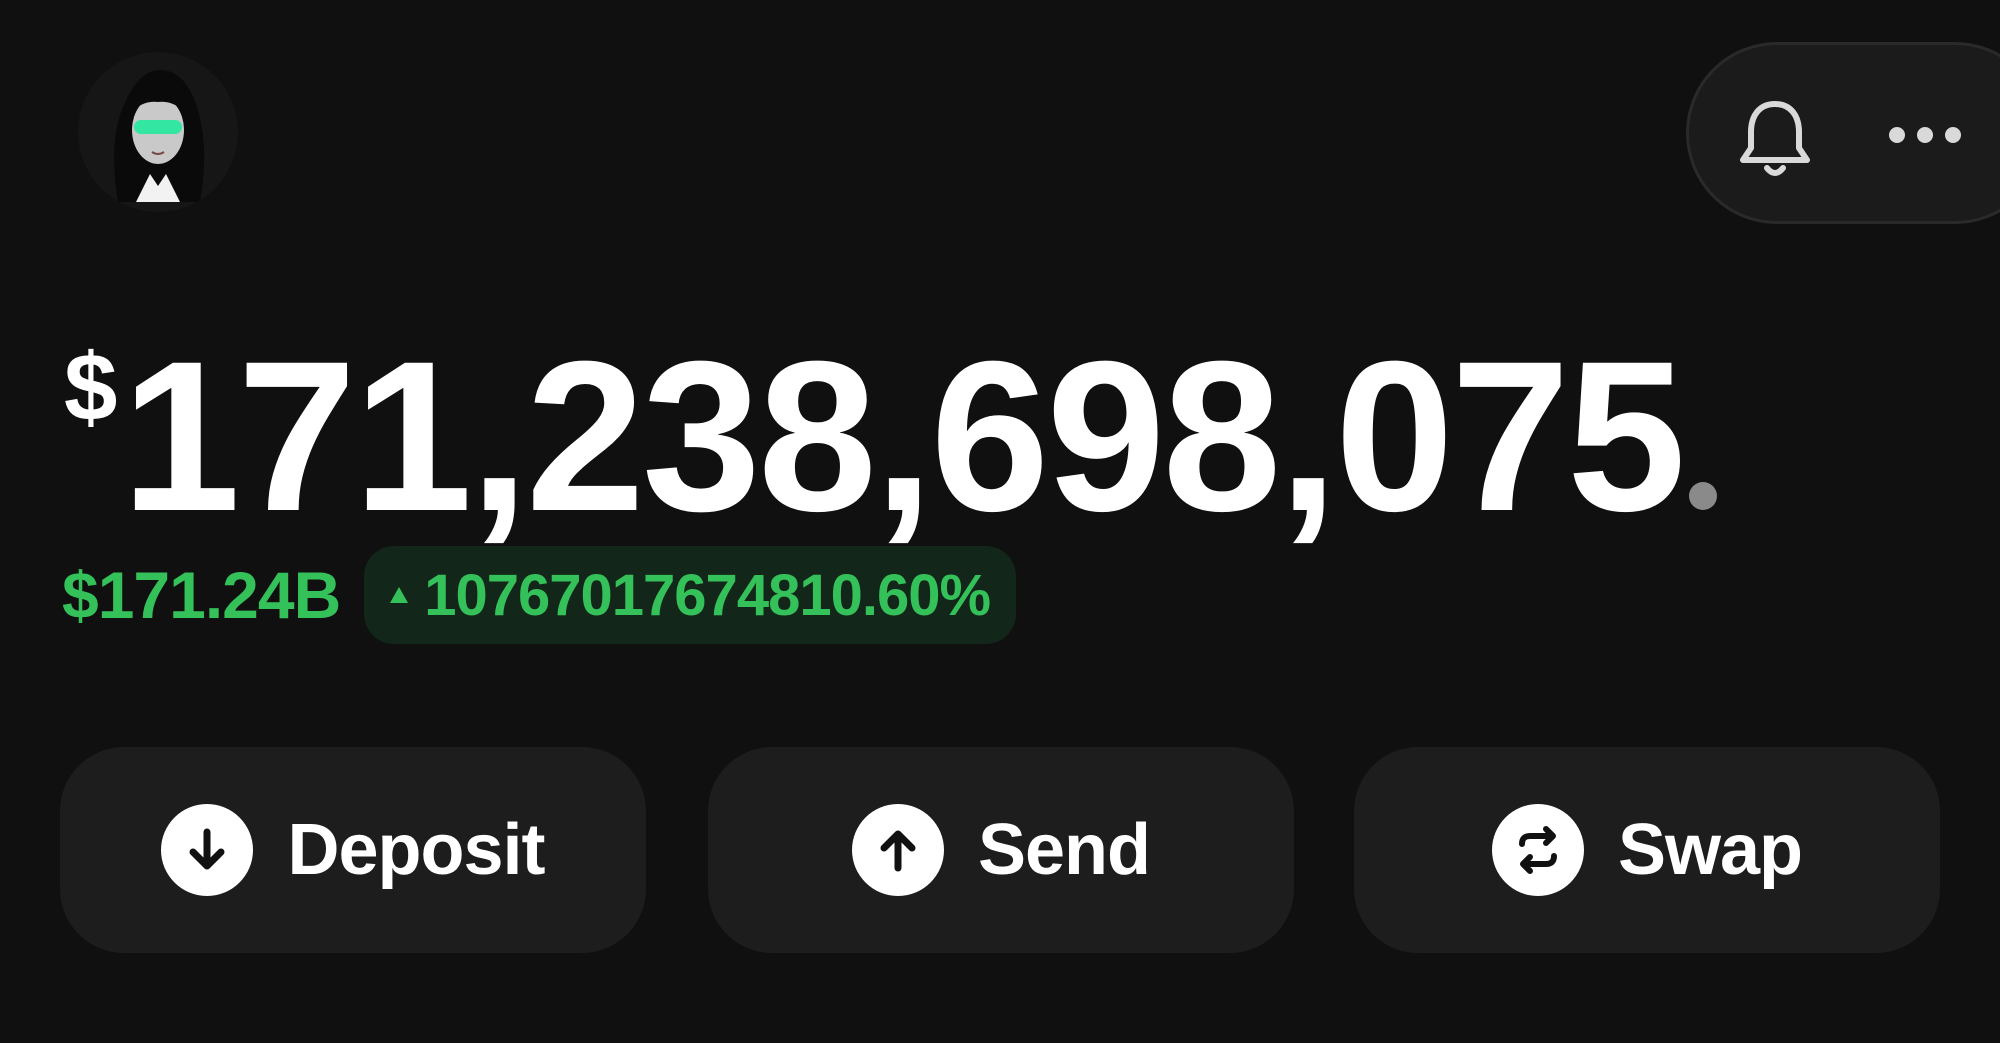  I want to click on swap-label: Swap, so click(1710, 850).